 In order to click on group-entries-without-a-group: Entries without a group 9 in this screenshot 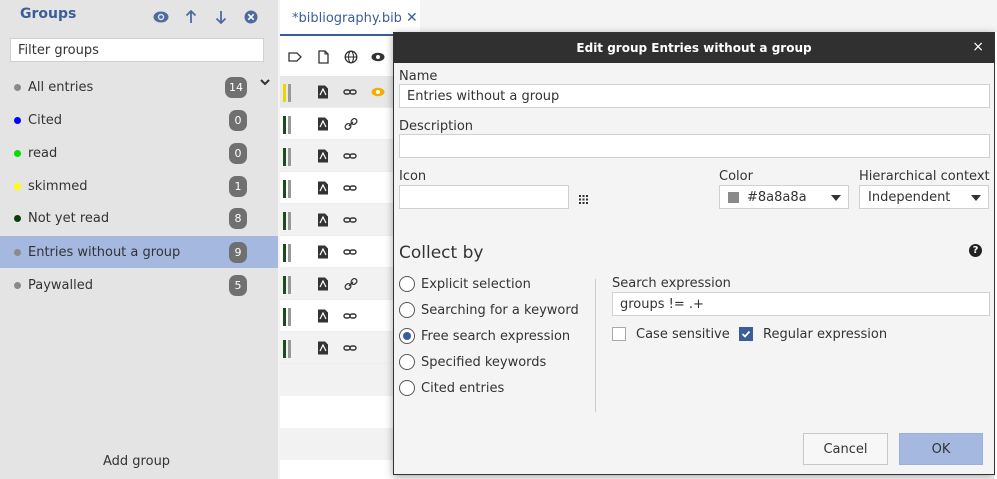, I will do `click(139, 252)`.